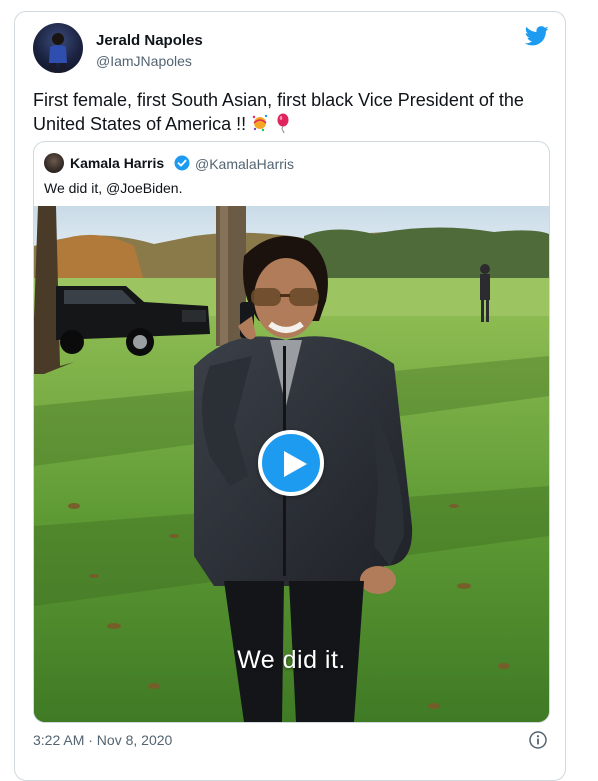  Describe the element at coordinates (144, 61) in the screenshot. I see `author-handle: @IamJNapoles` at that location.